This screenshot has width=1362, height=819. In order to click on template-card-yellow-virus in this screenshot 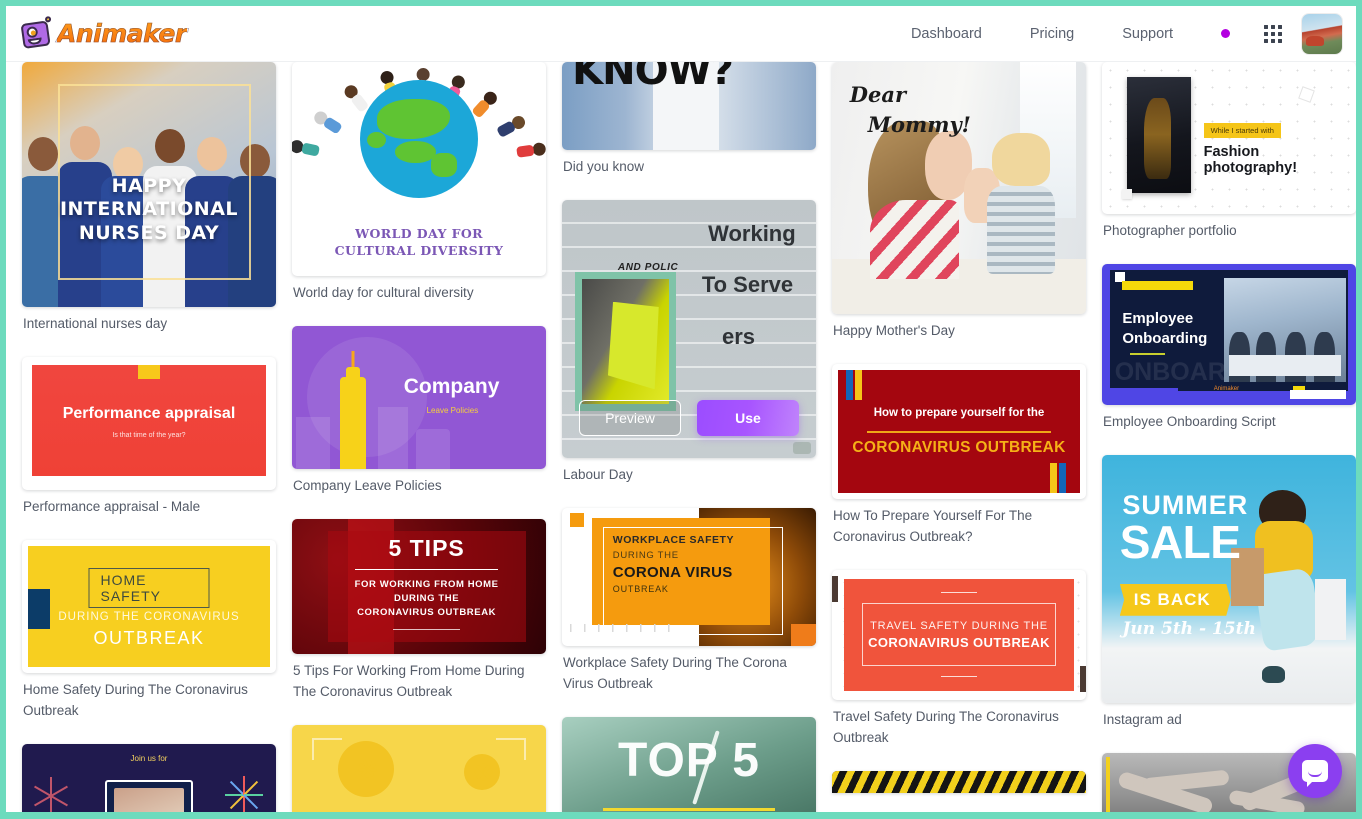, I will do `click(419, 768)`.